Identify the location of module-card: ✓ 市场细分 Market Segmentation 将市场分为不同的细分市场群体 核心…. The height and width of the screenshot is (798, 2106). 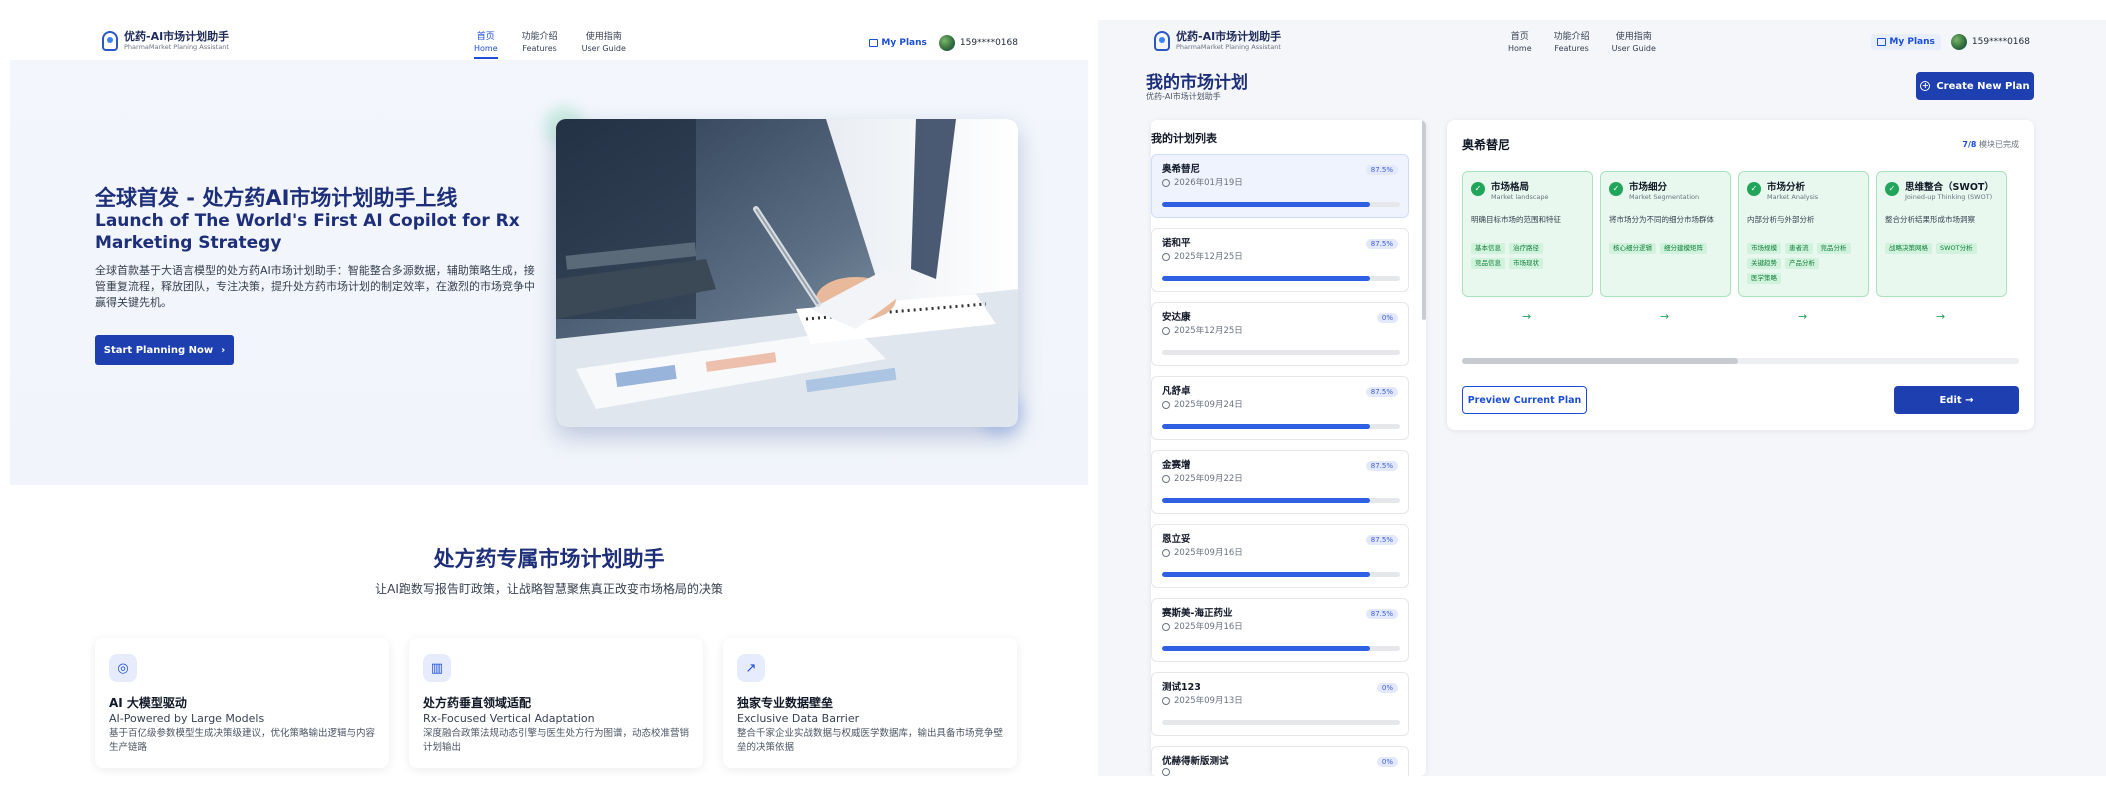
(1665, 234).